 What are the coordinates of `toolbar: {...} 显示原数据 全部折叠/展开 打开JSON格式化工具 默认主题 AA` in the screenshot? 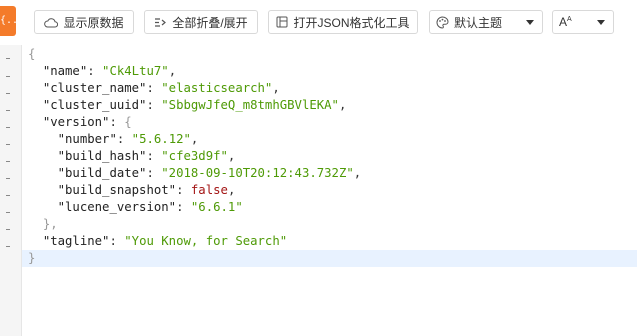 It's located at (318, 22).